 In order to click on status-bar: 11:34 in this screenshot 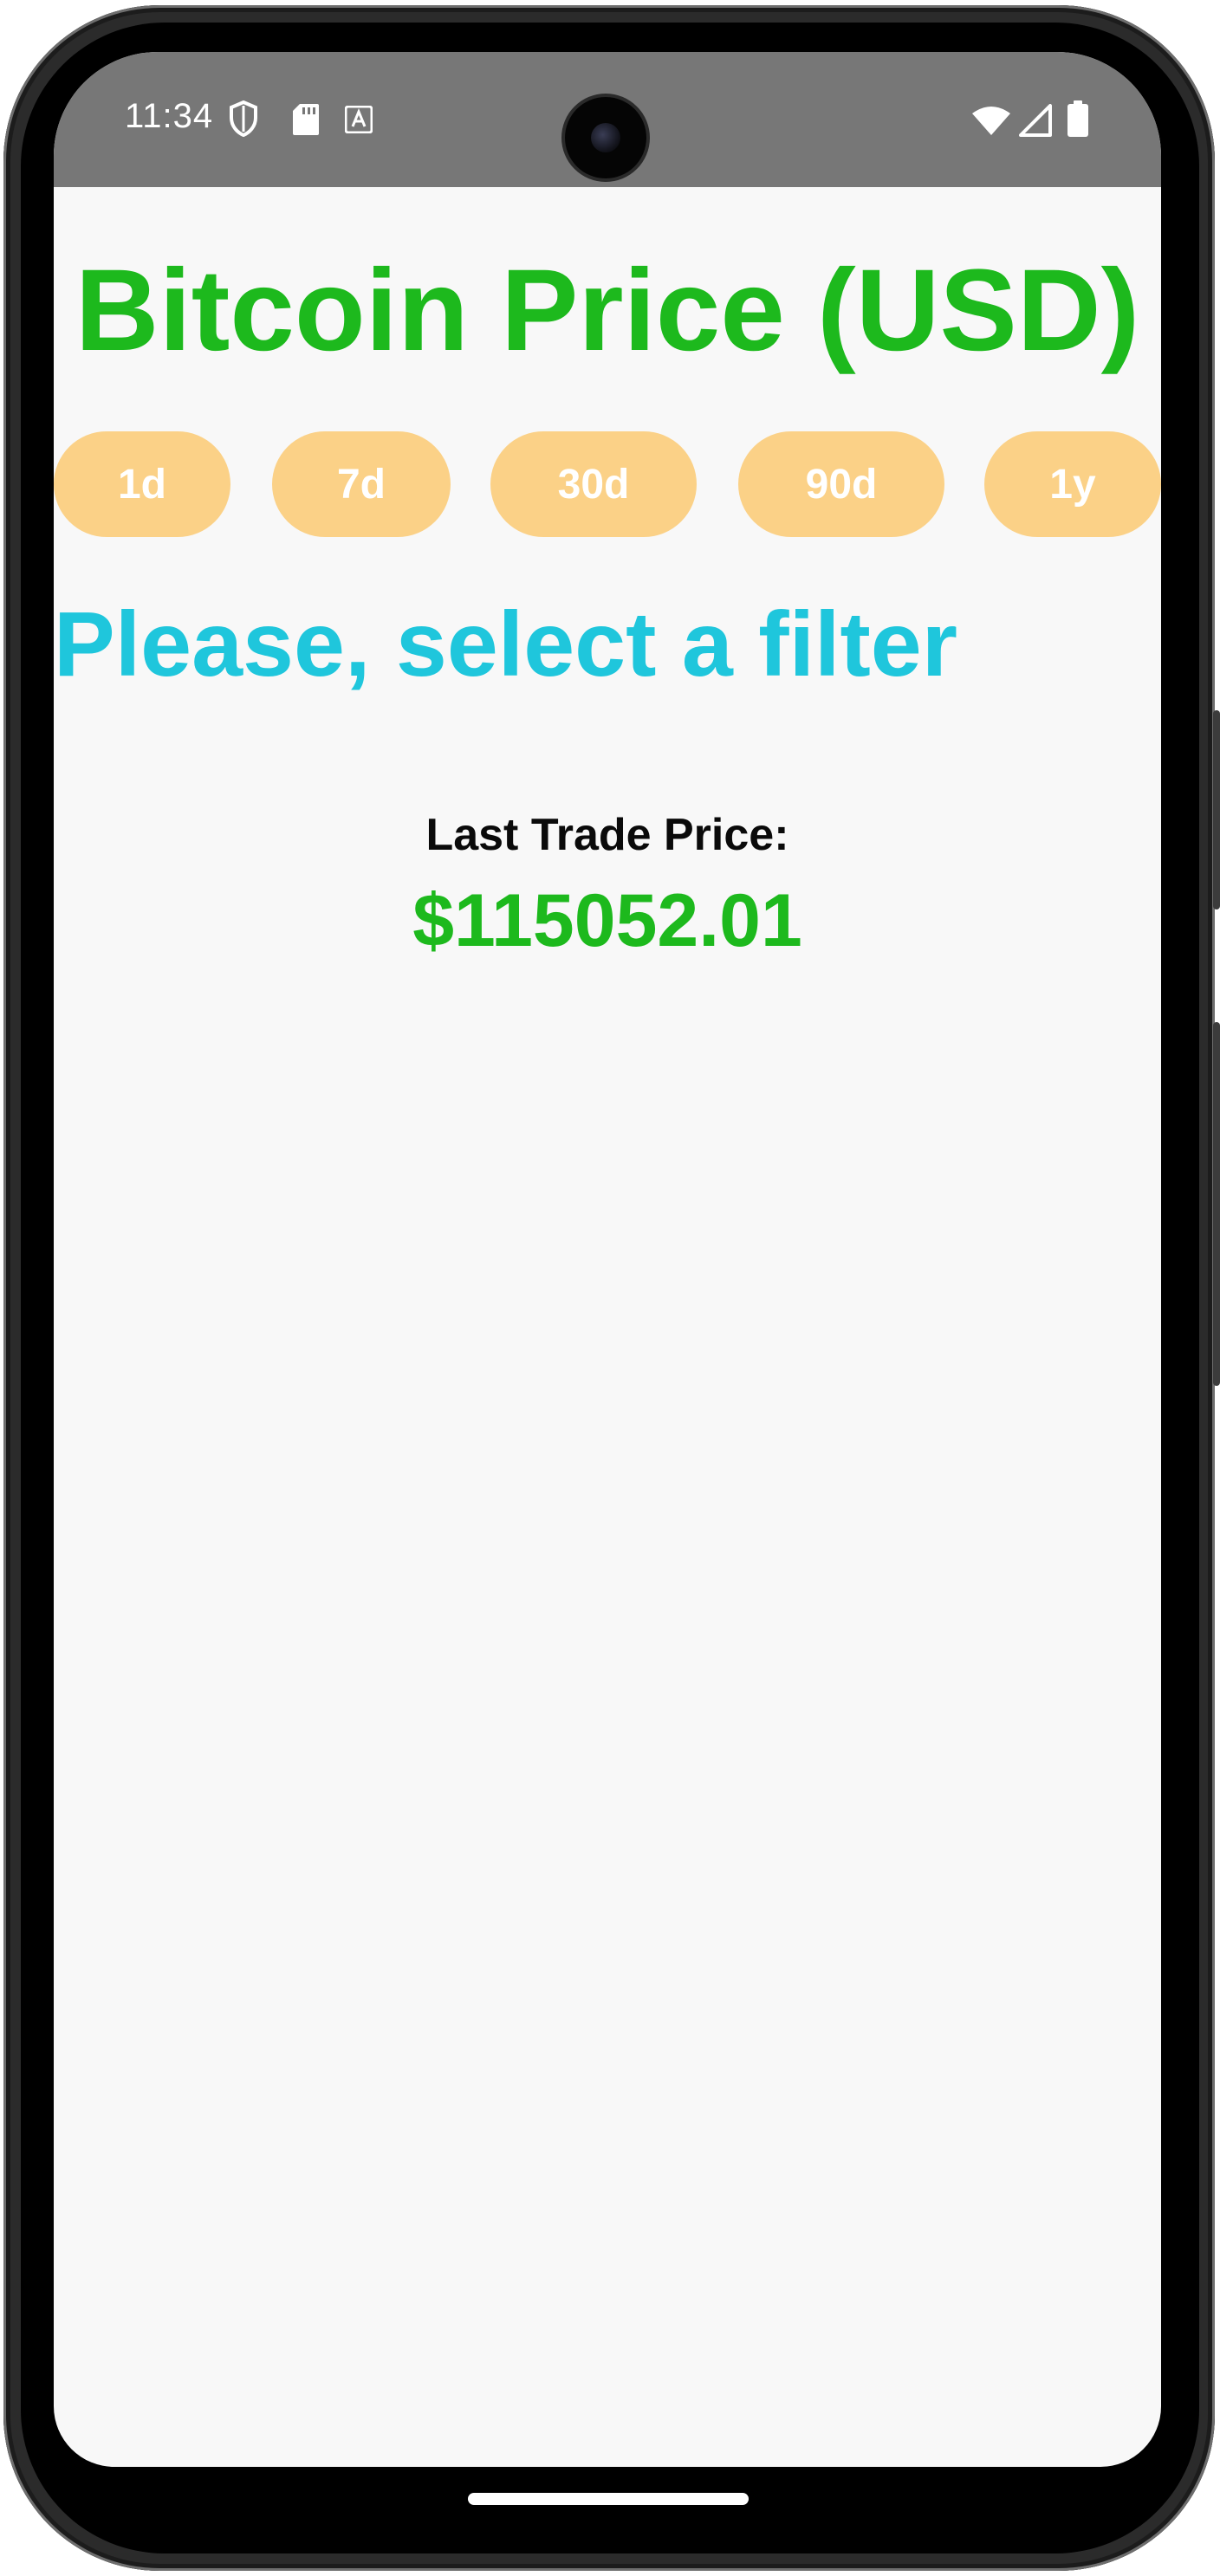, I will do `click(607, 119)`.